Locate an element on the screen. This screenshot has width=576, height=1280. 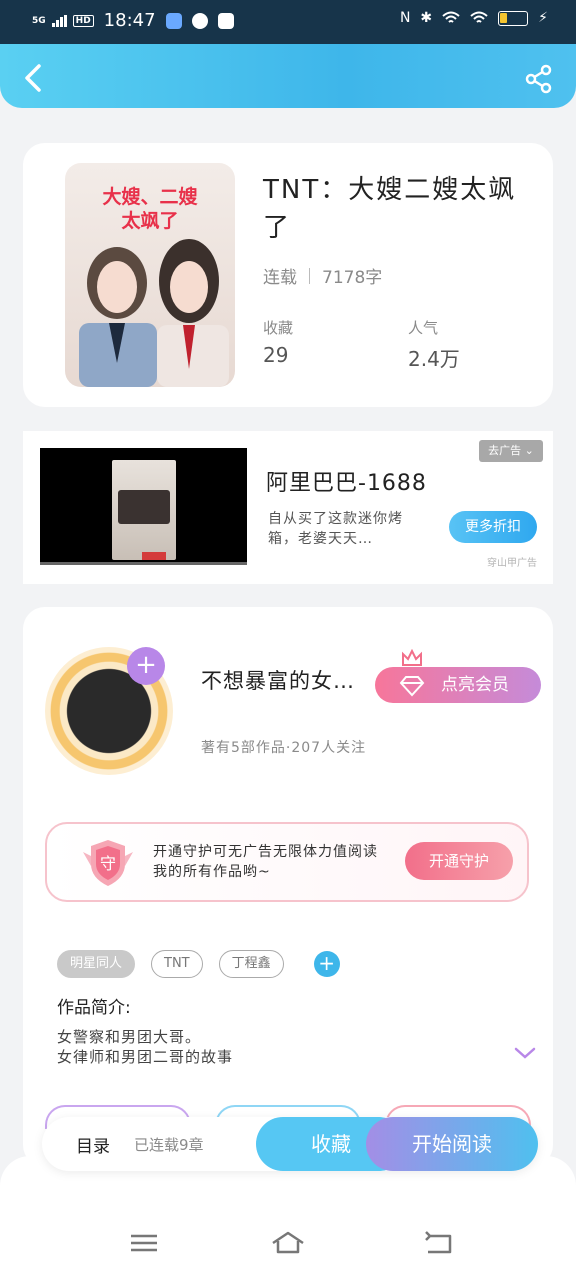
chapter-progress: 已连载9章 is located at coordinates (169, 1145).